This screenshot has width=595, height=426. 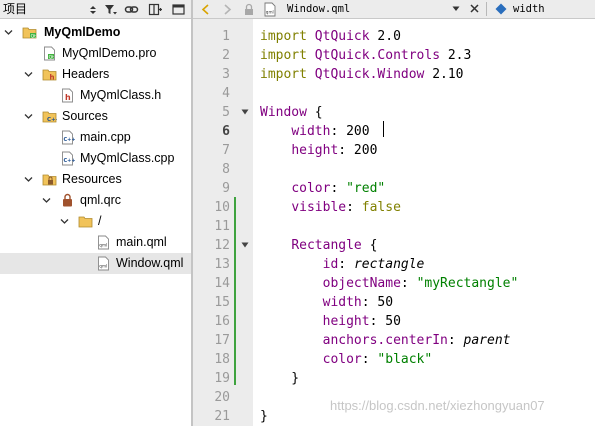 What do you see at coordinates (437, 405) in the screenshot?
I see `watermark: https://blog.csdn.net/xiezhongyuan07` at bounding box center [437, 405].